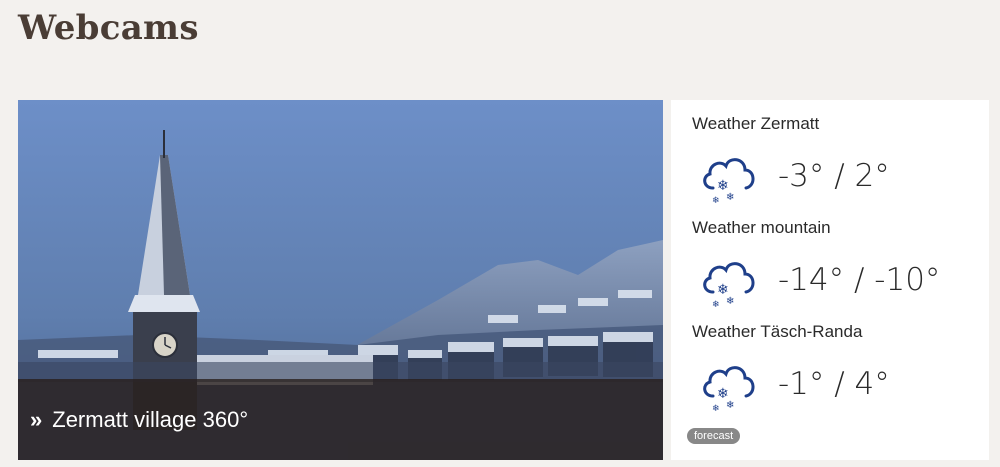 The width and height of the screenshot is (1000, 467). I want to click on weather-location-mountain: Weather mountain, so click(761, 227).